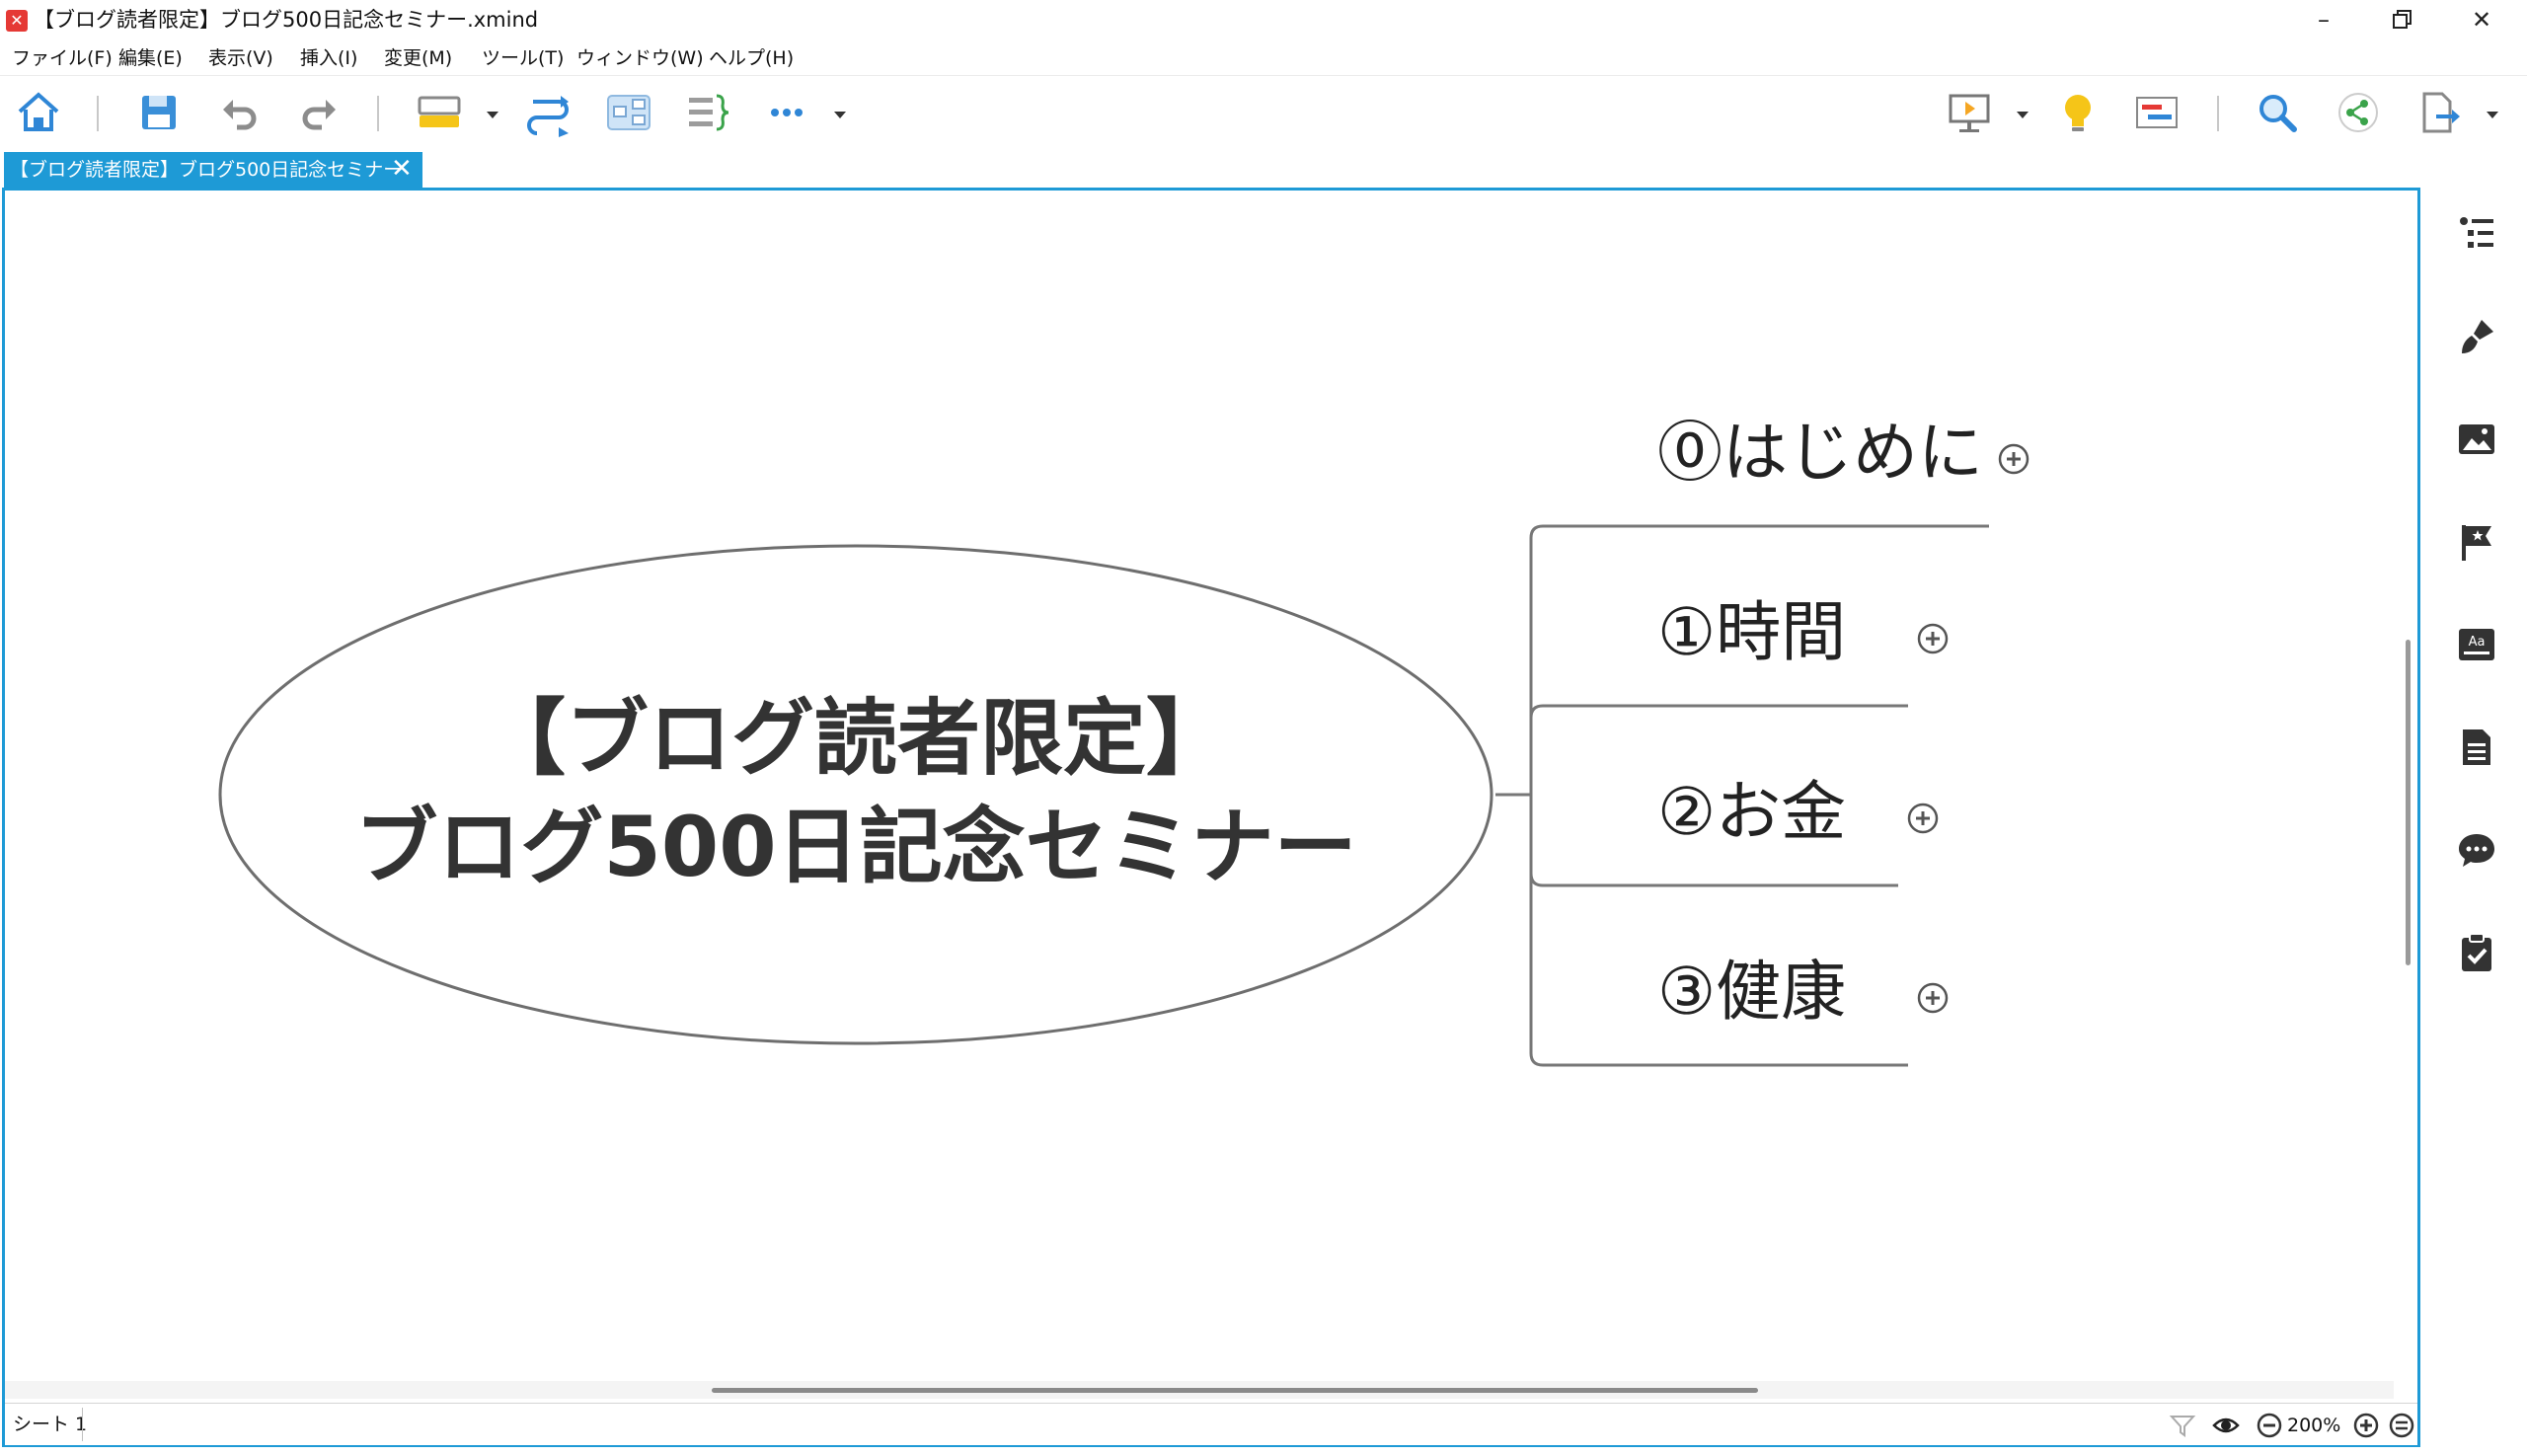  I want to click on document-icon, so click(2476, 747).